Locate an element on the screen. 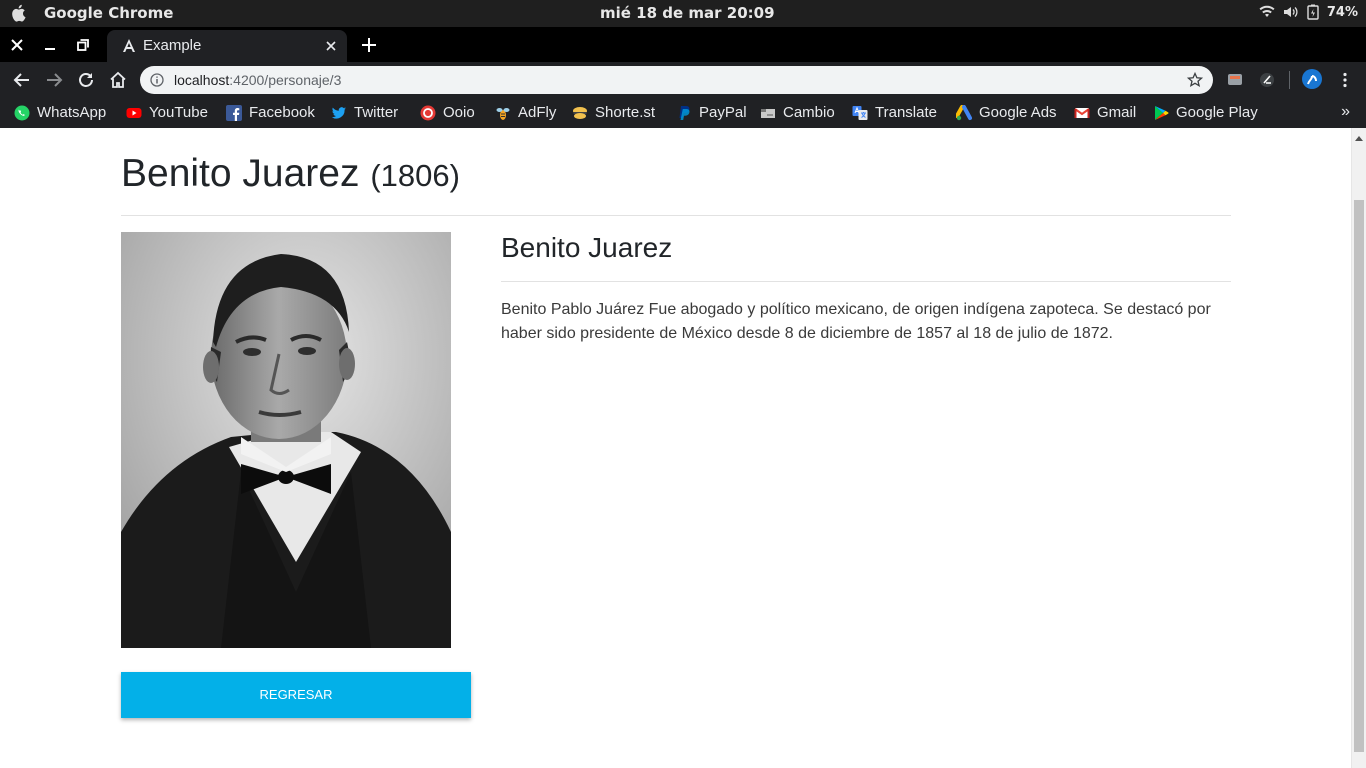  close-icon is located at coordinates (17, 45).